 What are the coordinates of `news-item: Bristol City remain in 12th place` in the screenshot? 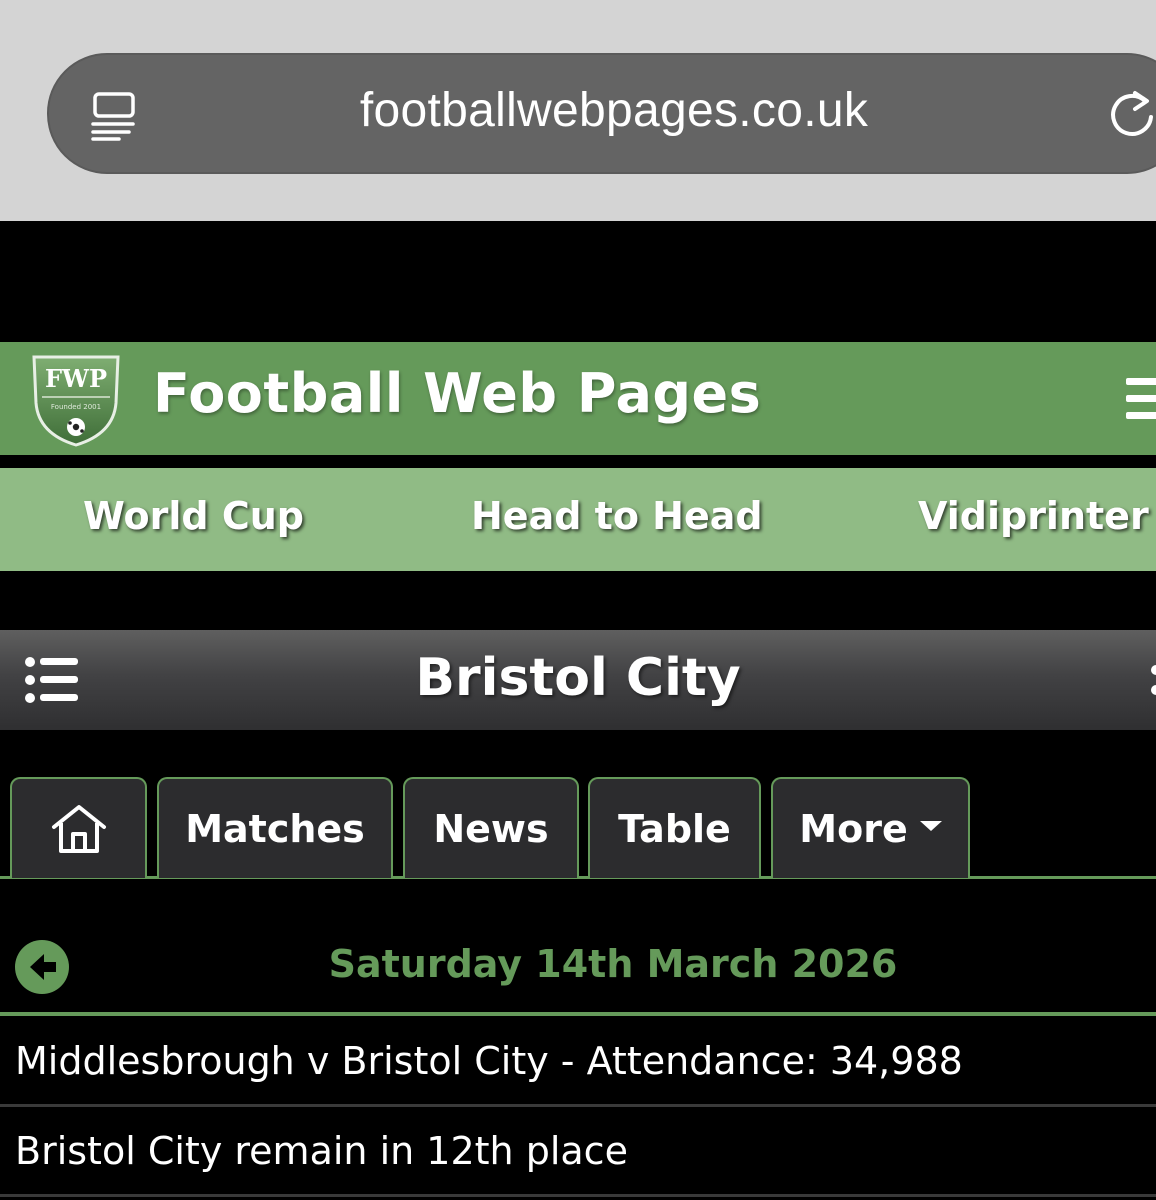 It's located at (578, 1151).